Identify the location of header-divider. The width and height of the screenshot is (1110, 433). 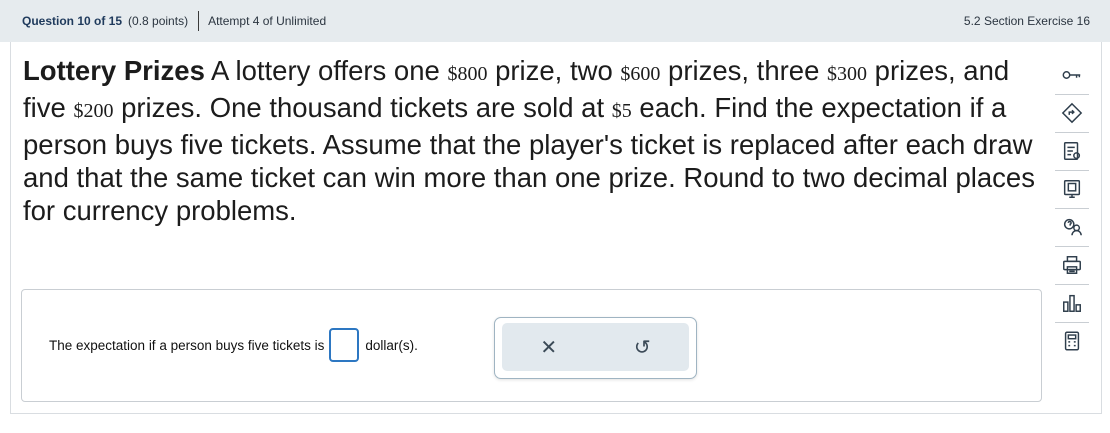
(199, 21).